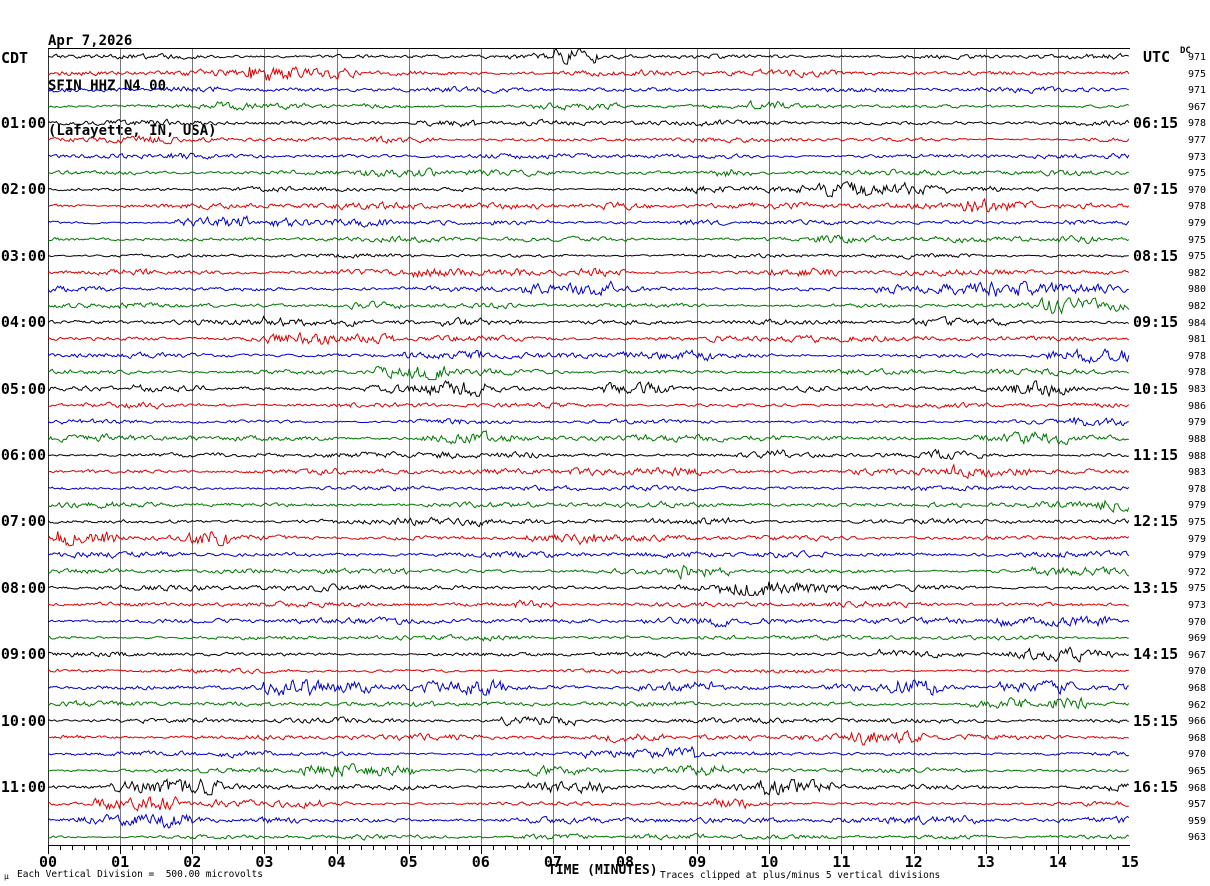 Image resolution: width=1210 pixels, height=886 pixels. Describe the element at coordinates (1196, 722) in the screenshot. I see `dc-value: 966` at that location.